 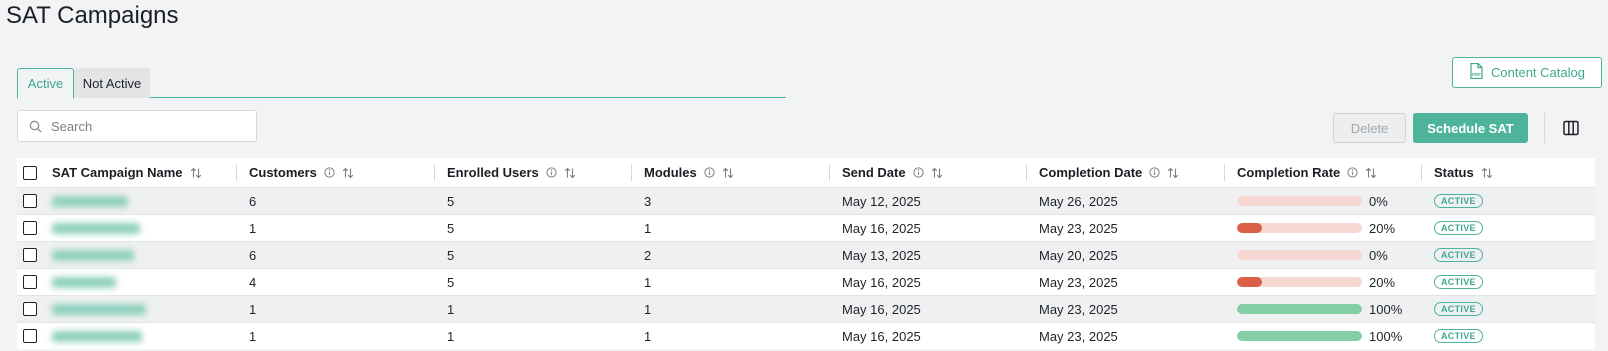 I want to click on column-header-completion-rate: Completion Rate, so click(x=1307, y=172).